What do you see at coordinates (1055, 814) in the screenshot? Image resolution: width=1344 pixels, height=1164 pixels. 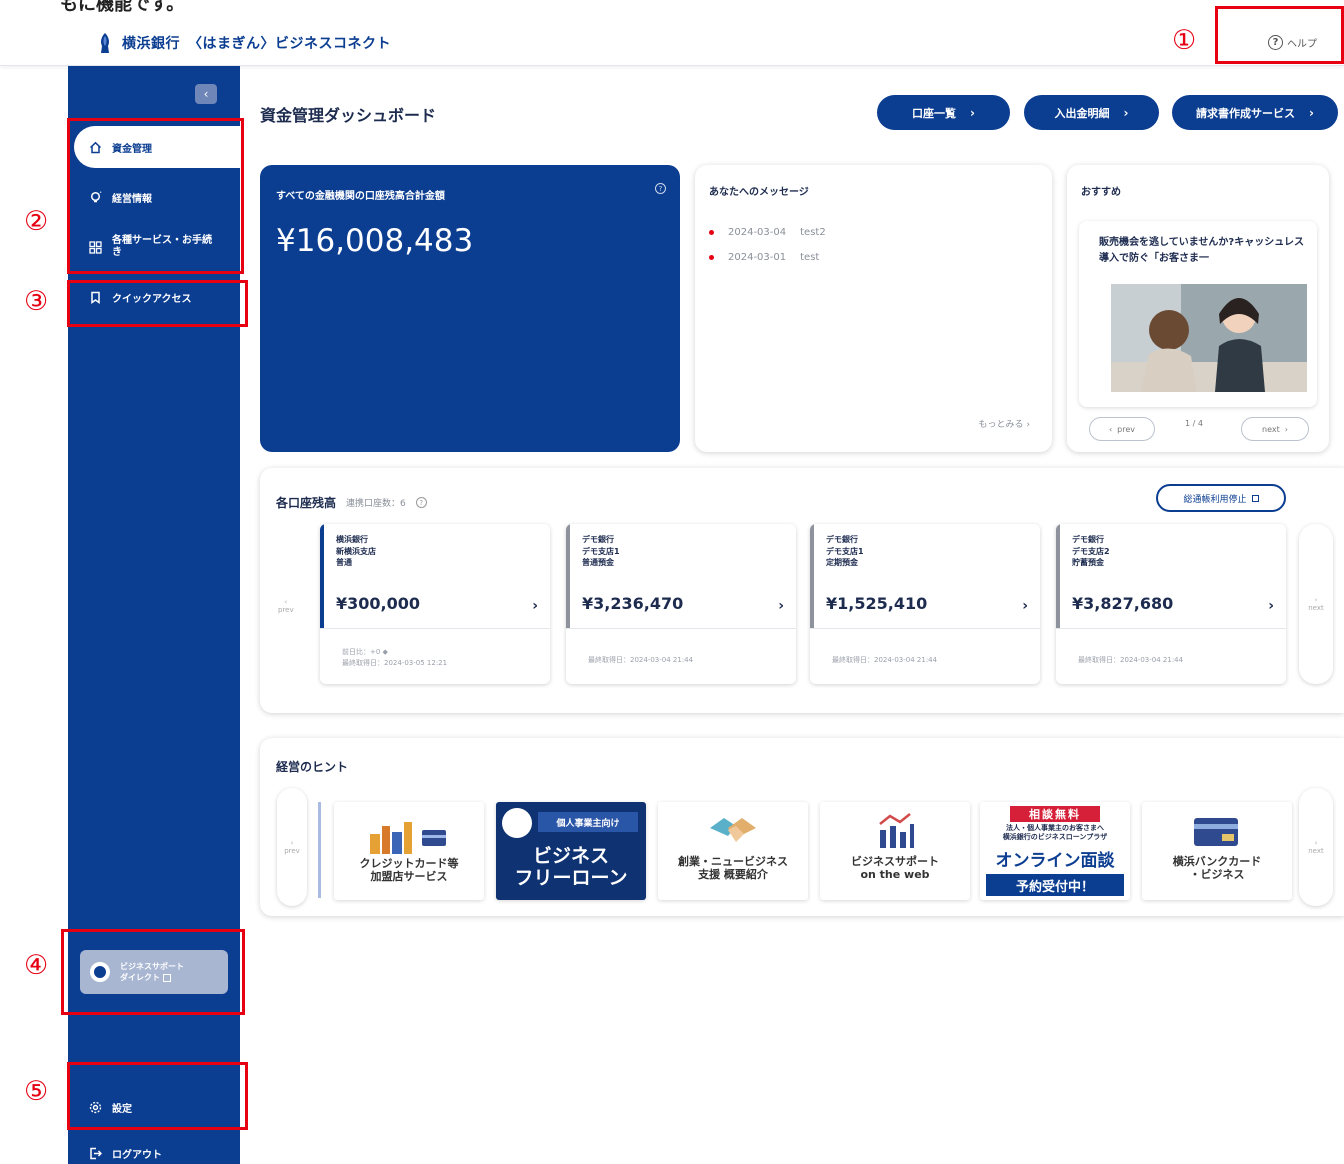 I see `hint-tile-top: 相談無料` at bounding box center [1055, 814].